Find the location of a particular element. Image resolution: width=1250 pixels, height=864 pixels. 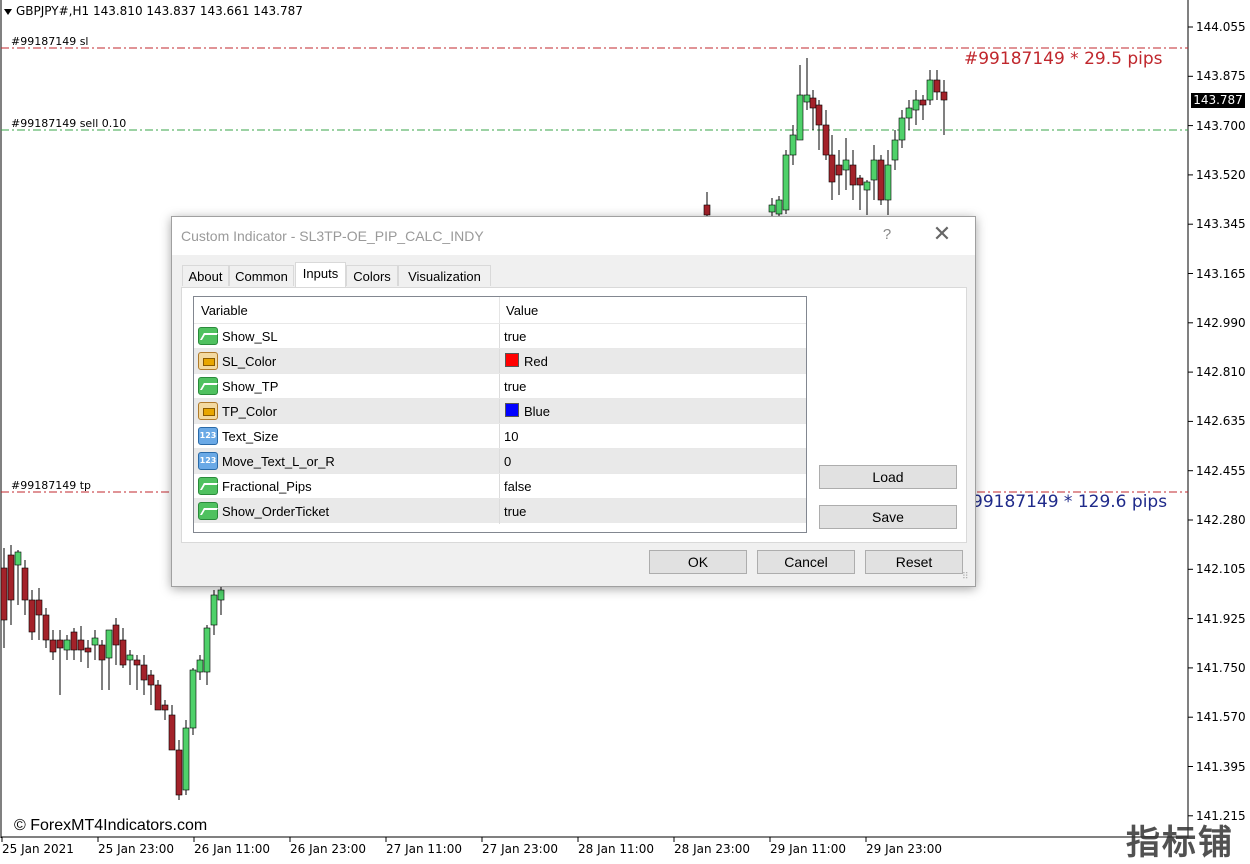

price-tick-label: 144.055 is located at coordinates (1221, 27).